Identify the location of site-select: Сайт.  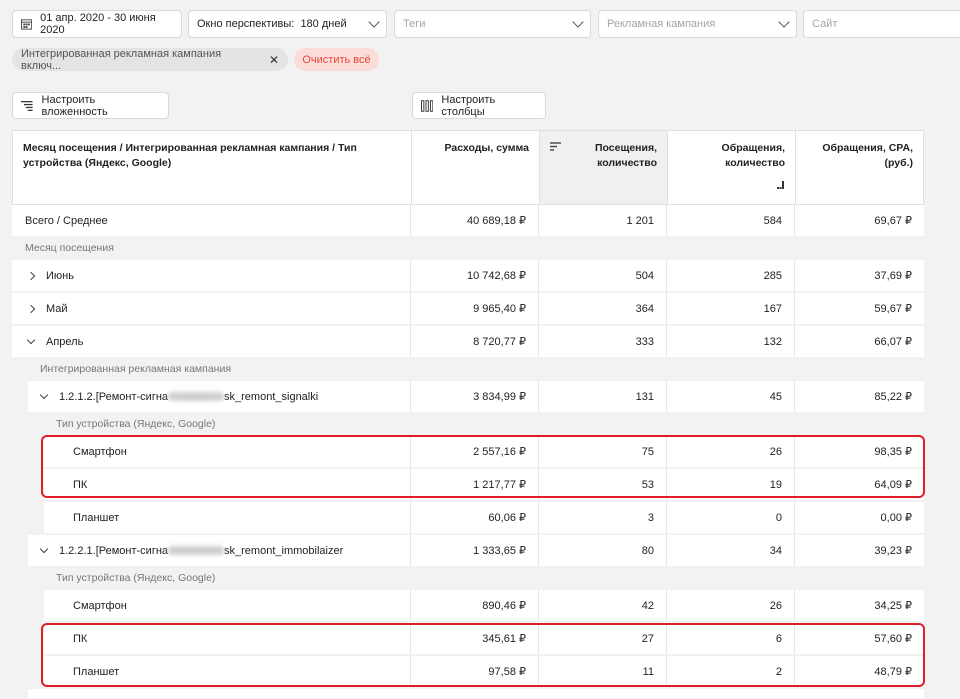
(881, 24).